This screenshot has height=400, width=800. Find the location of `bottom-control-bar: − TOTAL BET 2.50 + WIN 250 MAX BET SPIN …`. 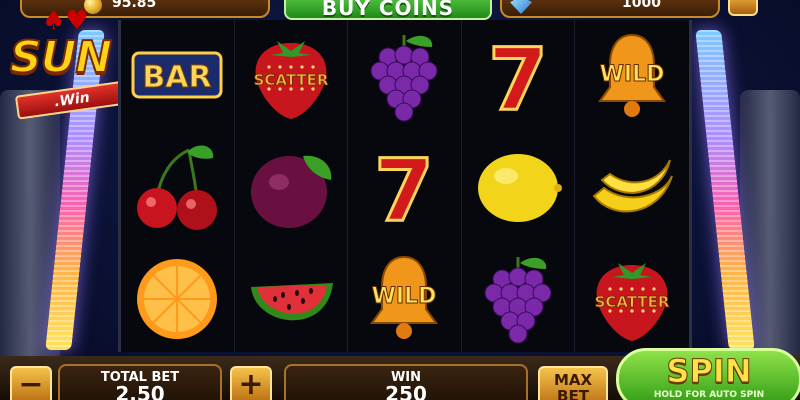

bottom-control-bar: − TOTAL BET 2.50 + WIN 250 MAX BET SPIN … is located at coordinates (400, 374).